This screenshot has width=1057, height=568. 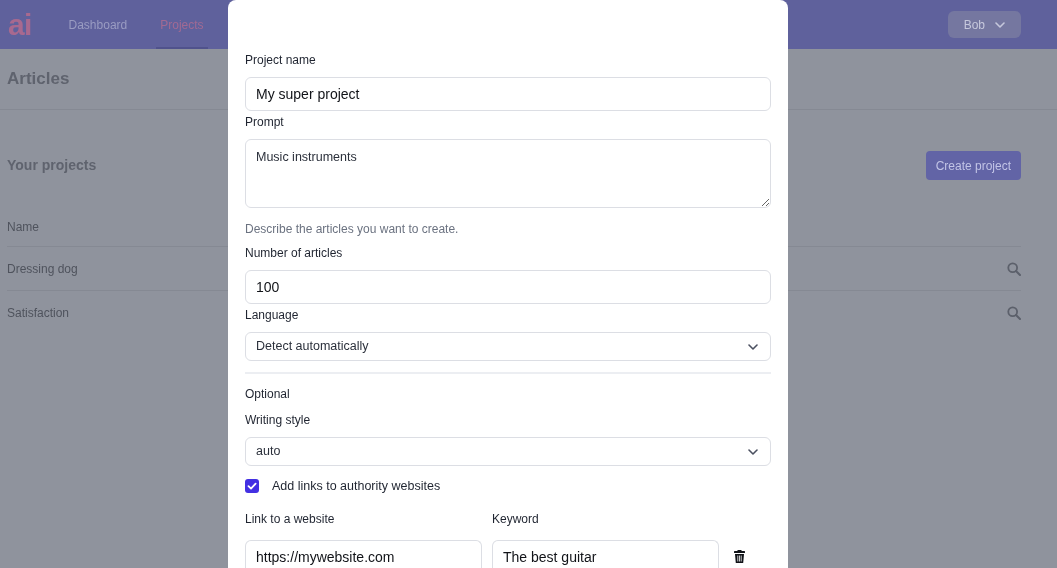 What do you see at coordinates (605, 554) in the screenshot?
I see `text-input: The best guitar` at bounding box center [605, 554].